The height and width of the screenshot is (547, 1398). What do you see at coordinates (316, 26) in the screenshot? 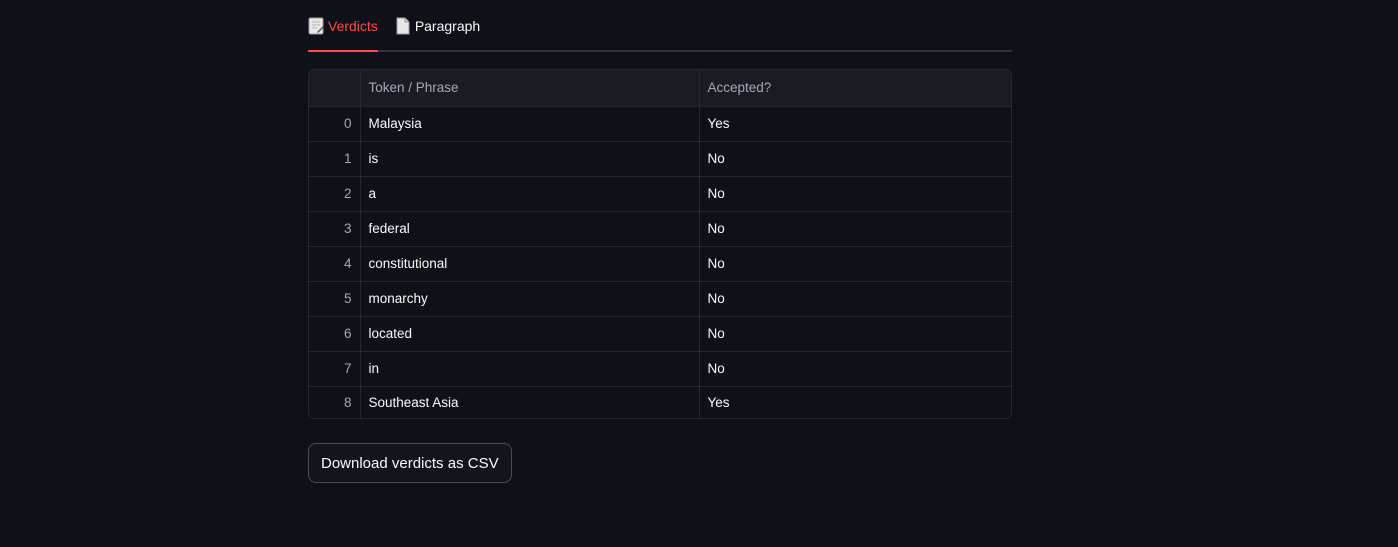
I see `memo-icon` at bounding box center [316, 26].